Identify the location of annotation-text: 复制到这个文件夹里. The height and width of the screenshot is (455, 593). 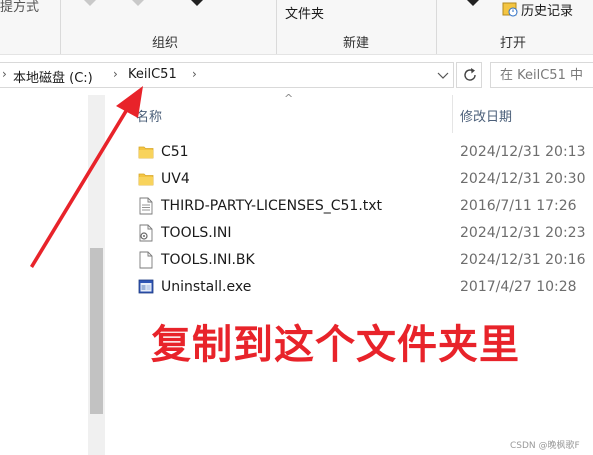
(335, 345).